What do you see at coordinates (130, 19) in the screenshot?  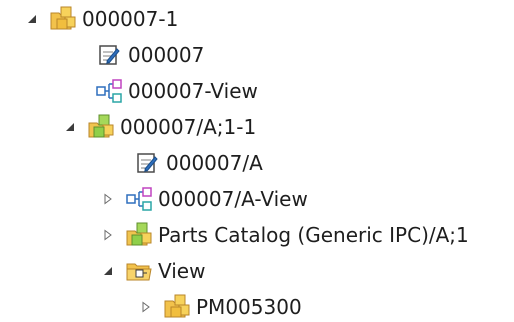 I see `tree-node-label: 000007-1` at bounding box center [130, 19].